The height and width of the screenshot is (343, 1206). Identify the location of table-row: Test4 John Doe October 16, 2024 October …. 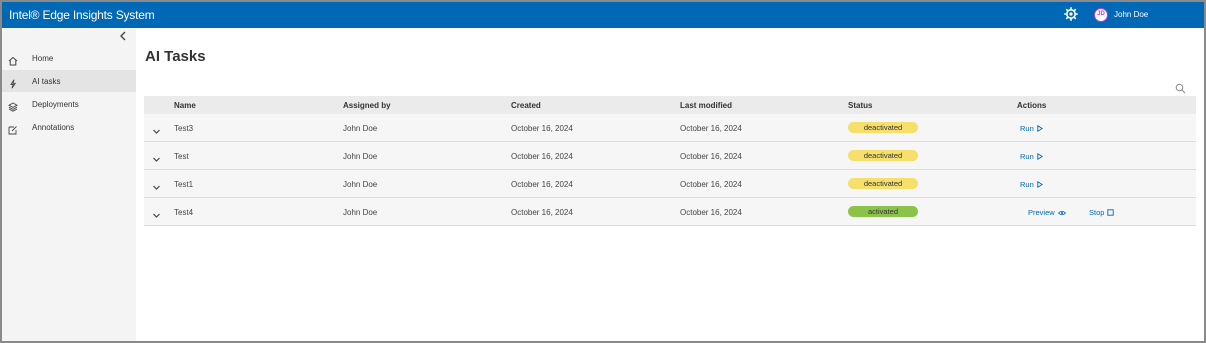
(670, 212).